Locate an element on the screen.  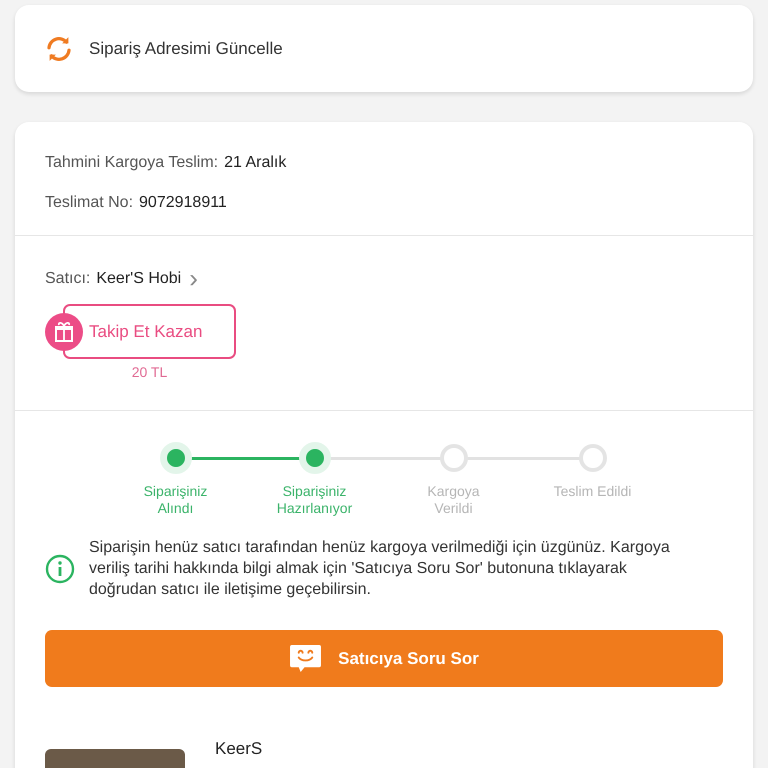
step-label: Kargoya Verildi is located at coordinates (453, 500).